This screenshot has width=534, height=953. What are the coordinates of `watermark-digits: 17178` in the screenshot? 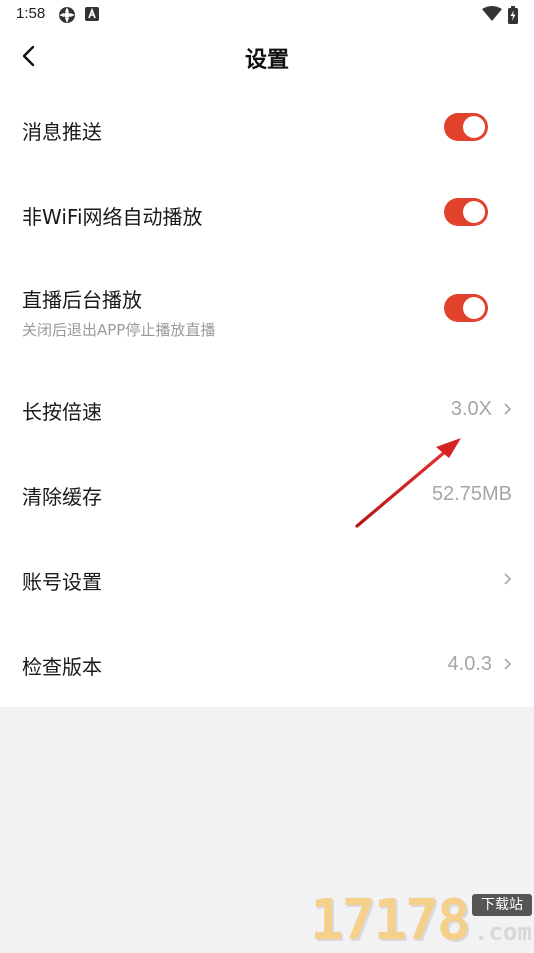 It's located at (390, 920).